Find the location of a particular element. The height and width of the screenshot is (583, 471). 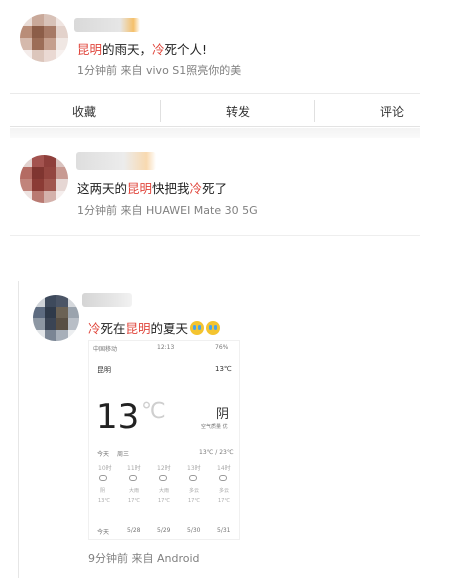

hour-label: 10时 is located at coordinates (105, 468).